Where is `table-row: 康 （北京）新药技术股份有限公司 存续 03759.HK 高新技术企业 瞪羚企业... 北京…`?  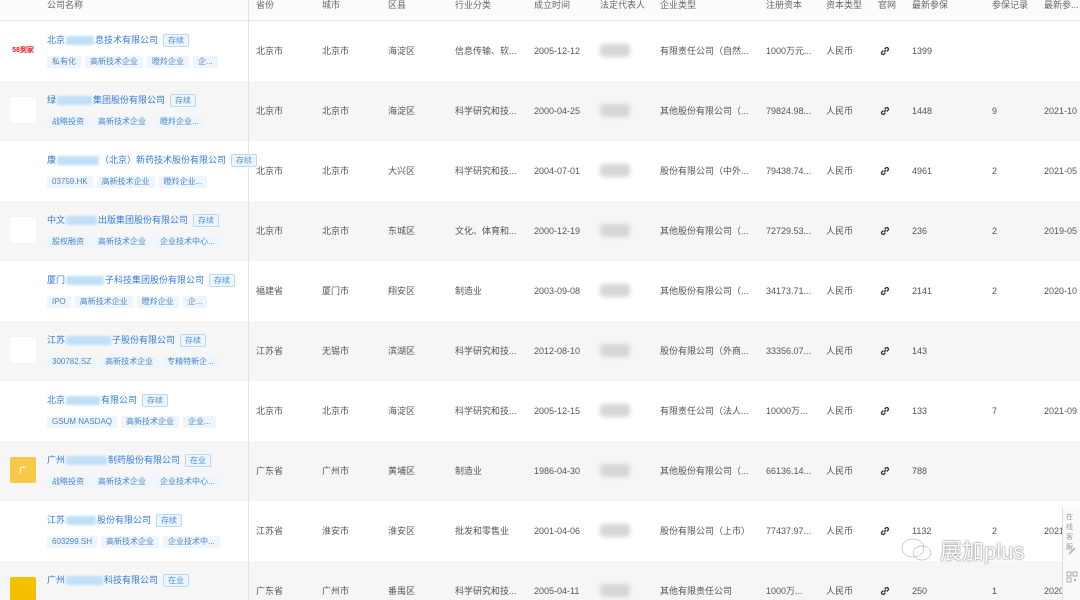
table-row: 康 （北京）新药技术股份有限公司 存续 03759.HK 高新技术企业 瞪羚企业... 北京… is located at coordinates (540, 171).